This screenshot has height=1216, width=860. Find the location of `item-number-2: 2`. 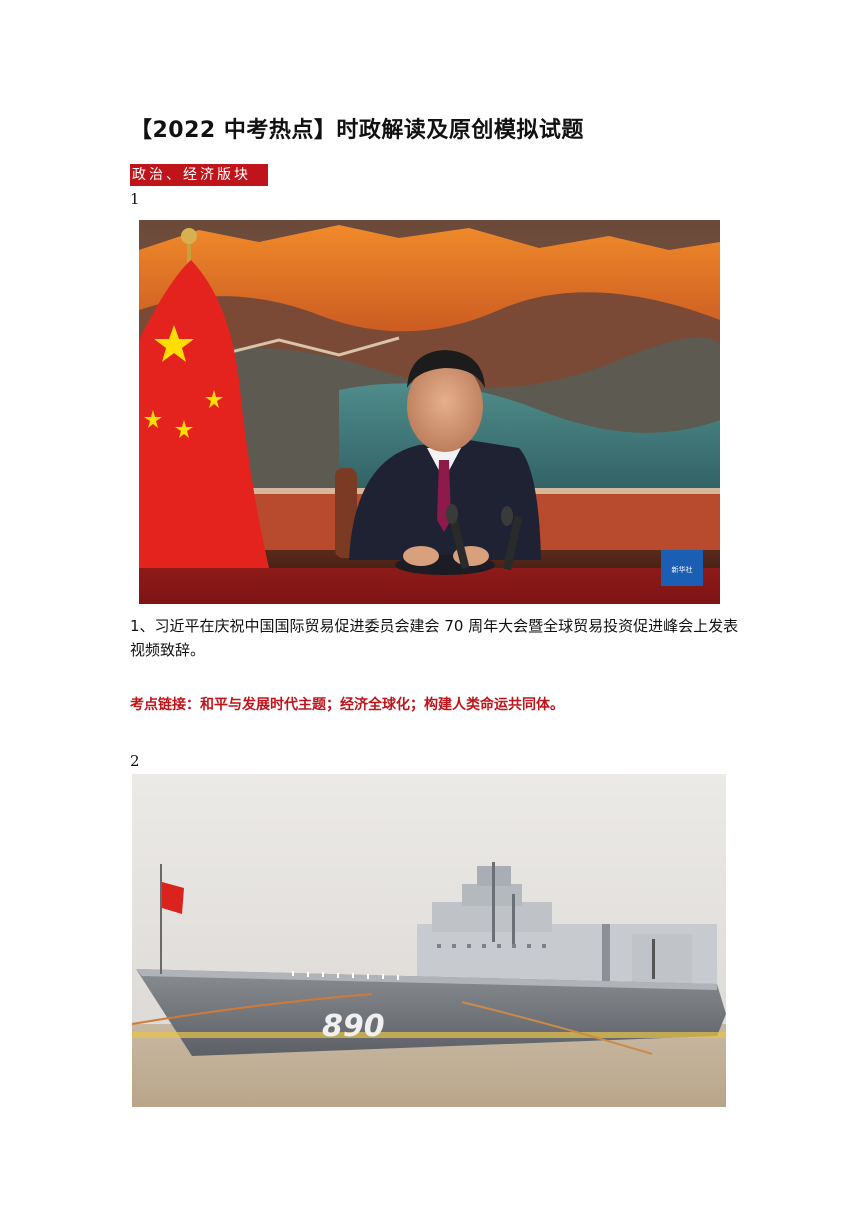

item-number-2: 2 is located at coordinates (135, 761).